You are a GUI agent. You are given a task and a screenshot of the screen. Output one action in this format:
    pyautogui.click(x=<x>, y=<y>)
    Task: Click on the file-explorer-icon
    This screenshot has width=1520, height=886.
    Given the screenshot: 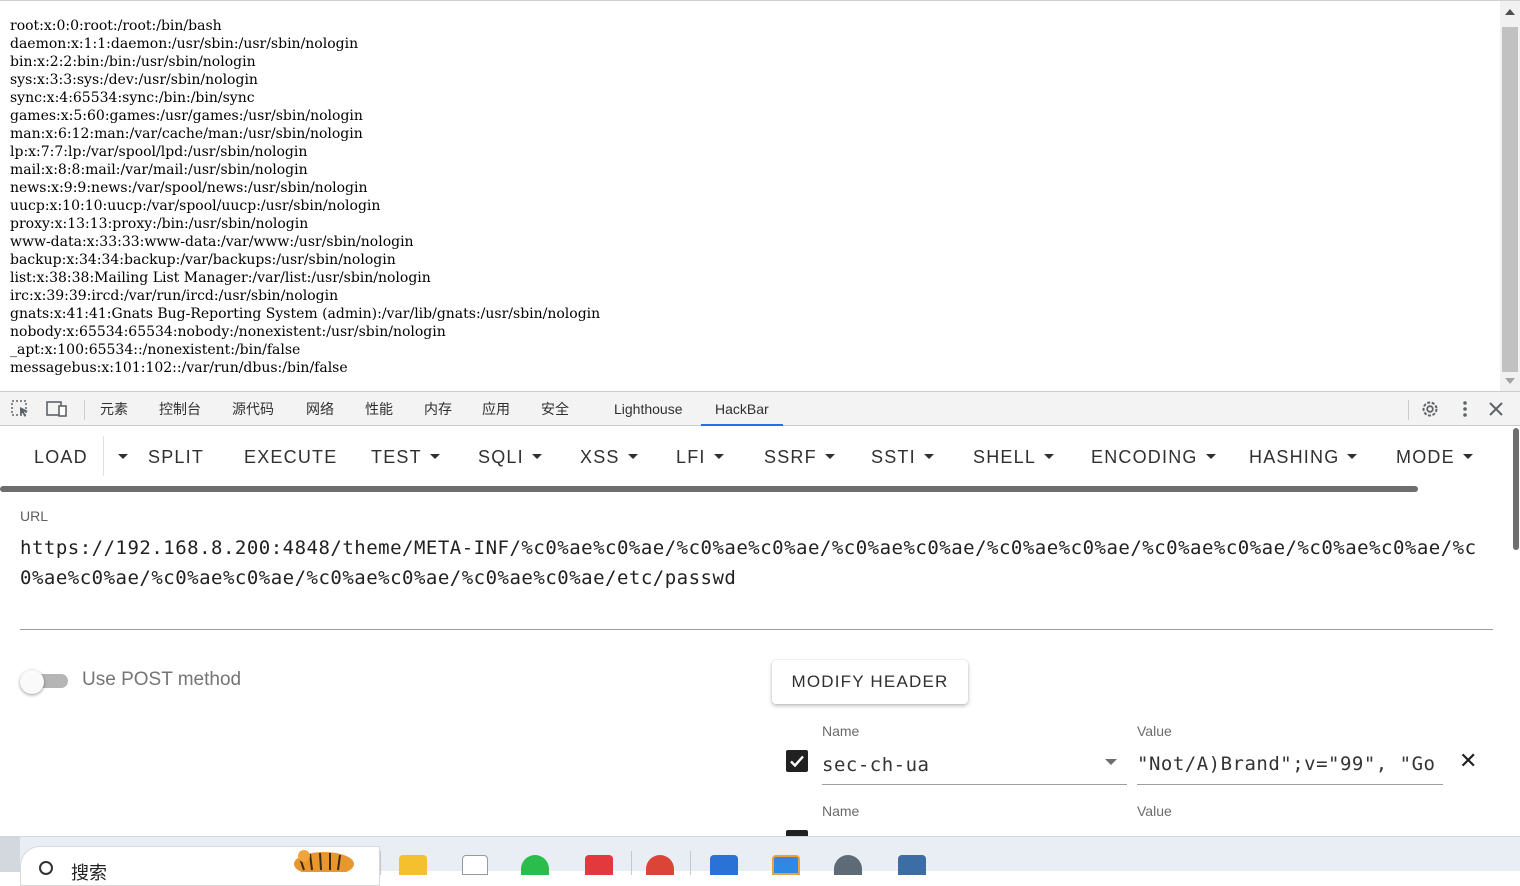 What is the action you would take?
    pyautogui.click(x=413, y=865)
    